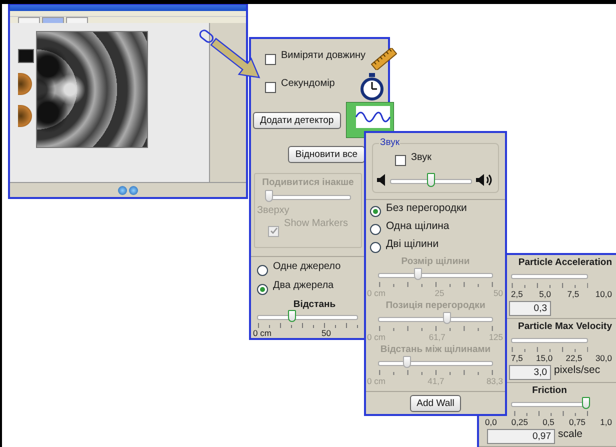 The width and height of the screenshot is (616, 447). I want to click on control-title: Particle Acceleration, so click(565, 262).